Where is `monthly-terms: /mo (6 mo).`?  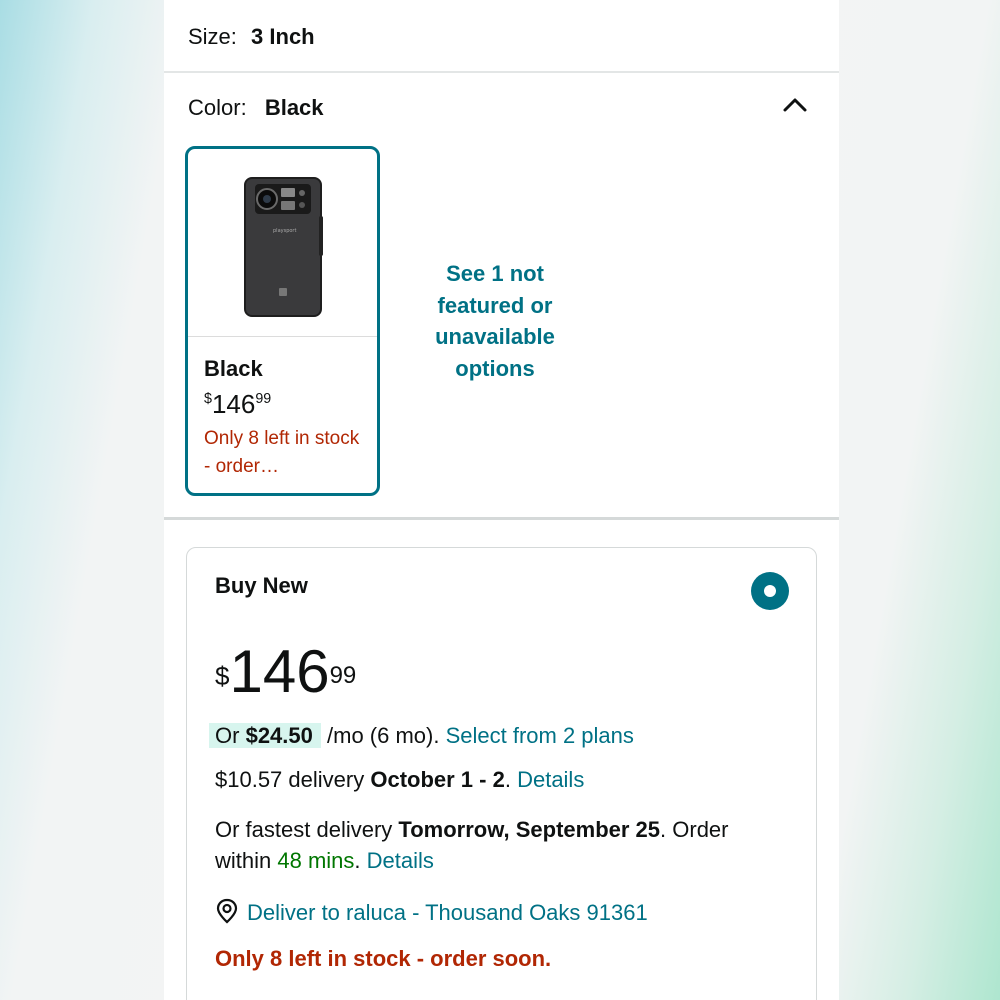
monthly-terms: /mo (6 mo). is located at coordinates (383, 735).